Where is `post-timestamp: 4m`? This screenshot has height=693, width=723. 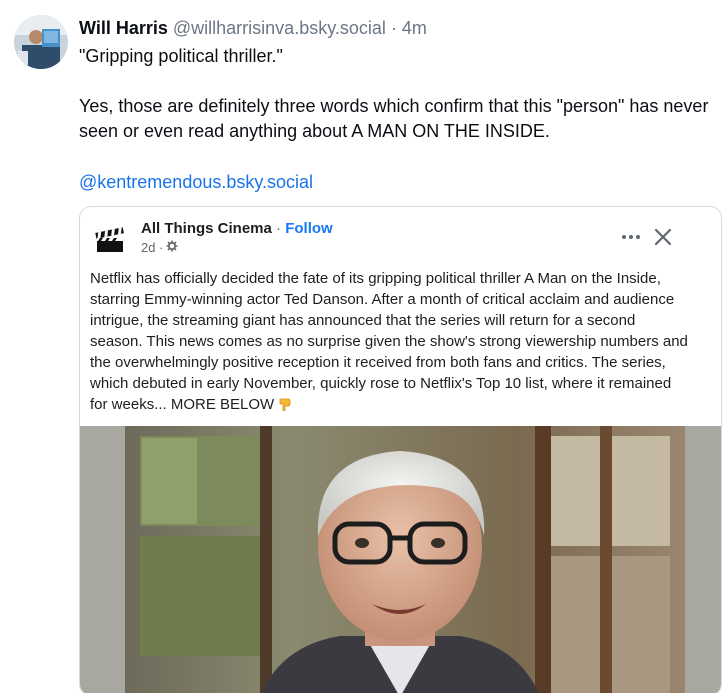 post-timestamp: 4m is located at coordinates (414, 28).